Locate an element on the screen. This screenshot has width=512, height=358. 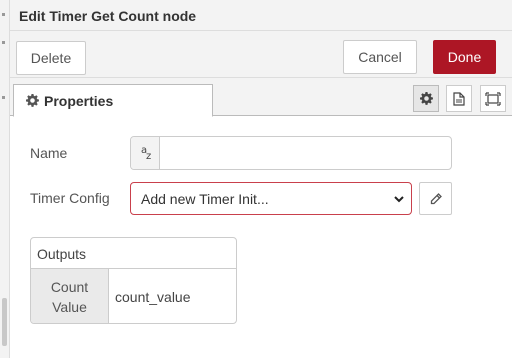
output-key-line1: Count is located at coordinates (69, 287).